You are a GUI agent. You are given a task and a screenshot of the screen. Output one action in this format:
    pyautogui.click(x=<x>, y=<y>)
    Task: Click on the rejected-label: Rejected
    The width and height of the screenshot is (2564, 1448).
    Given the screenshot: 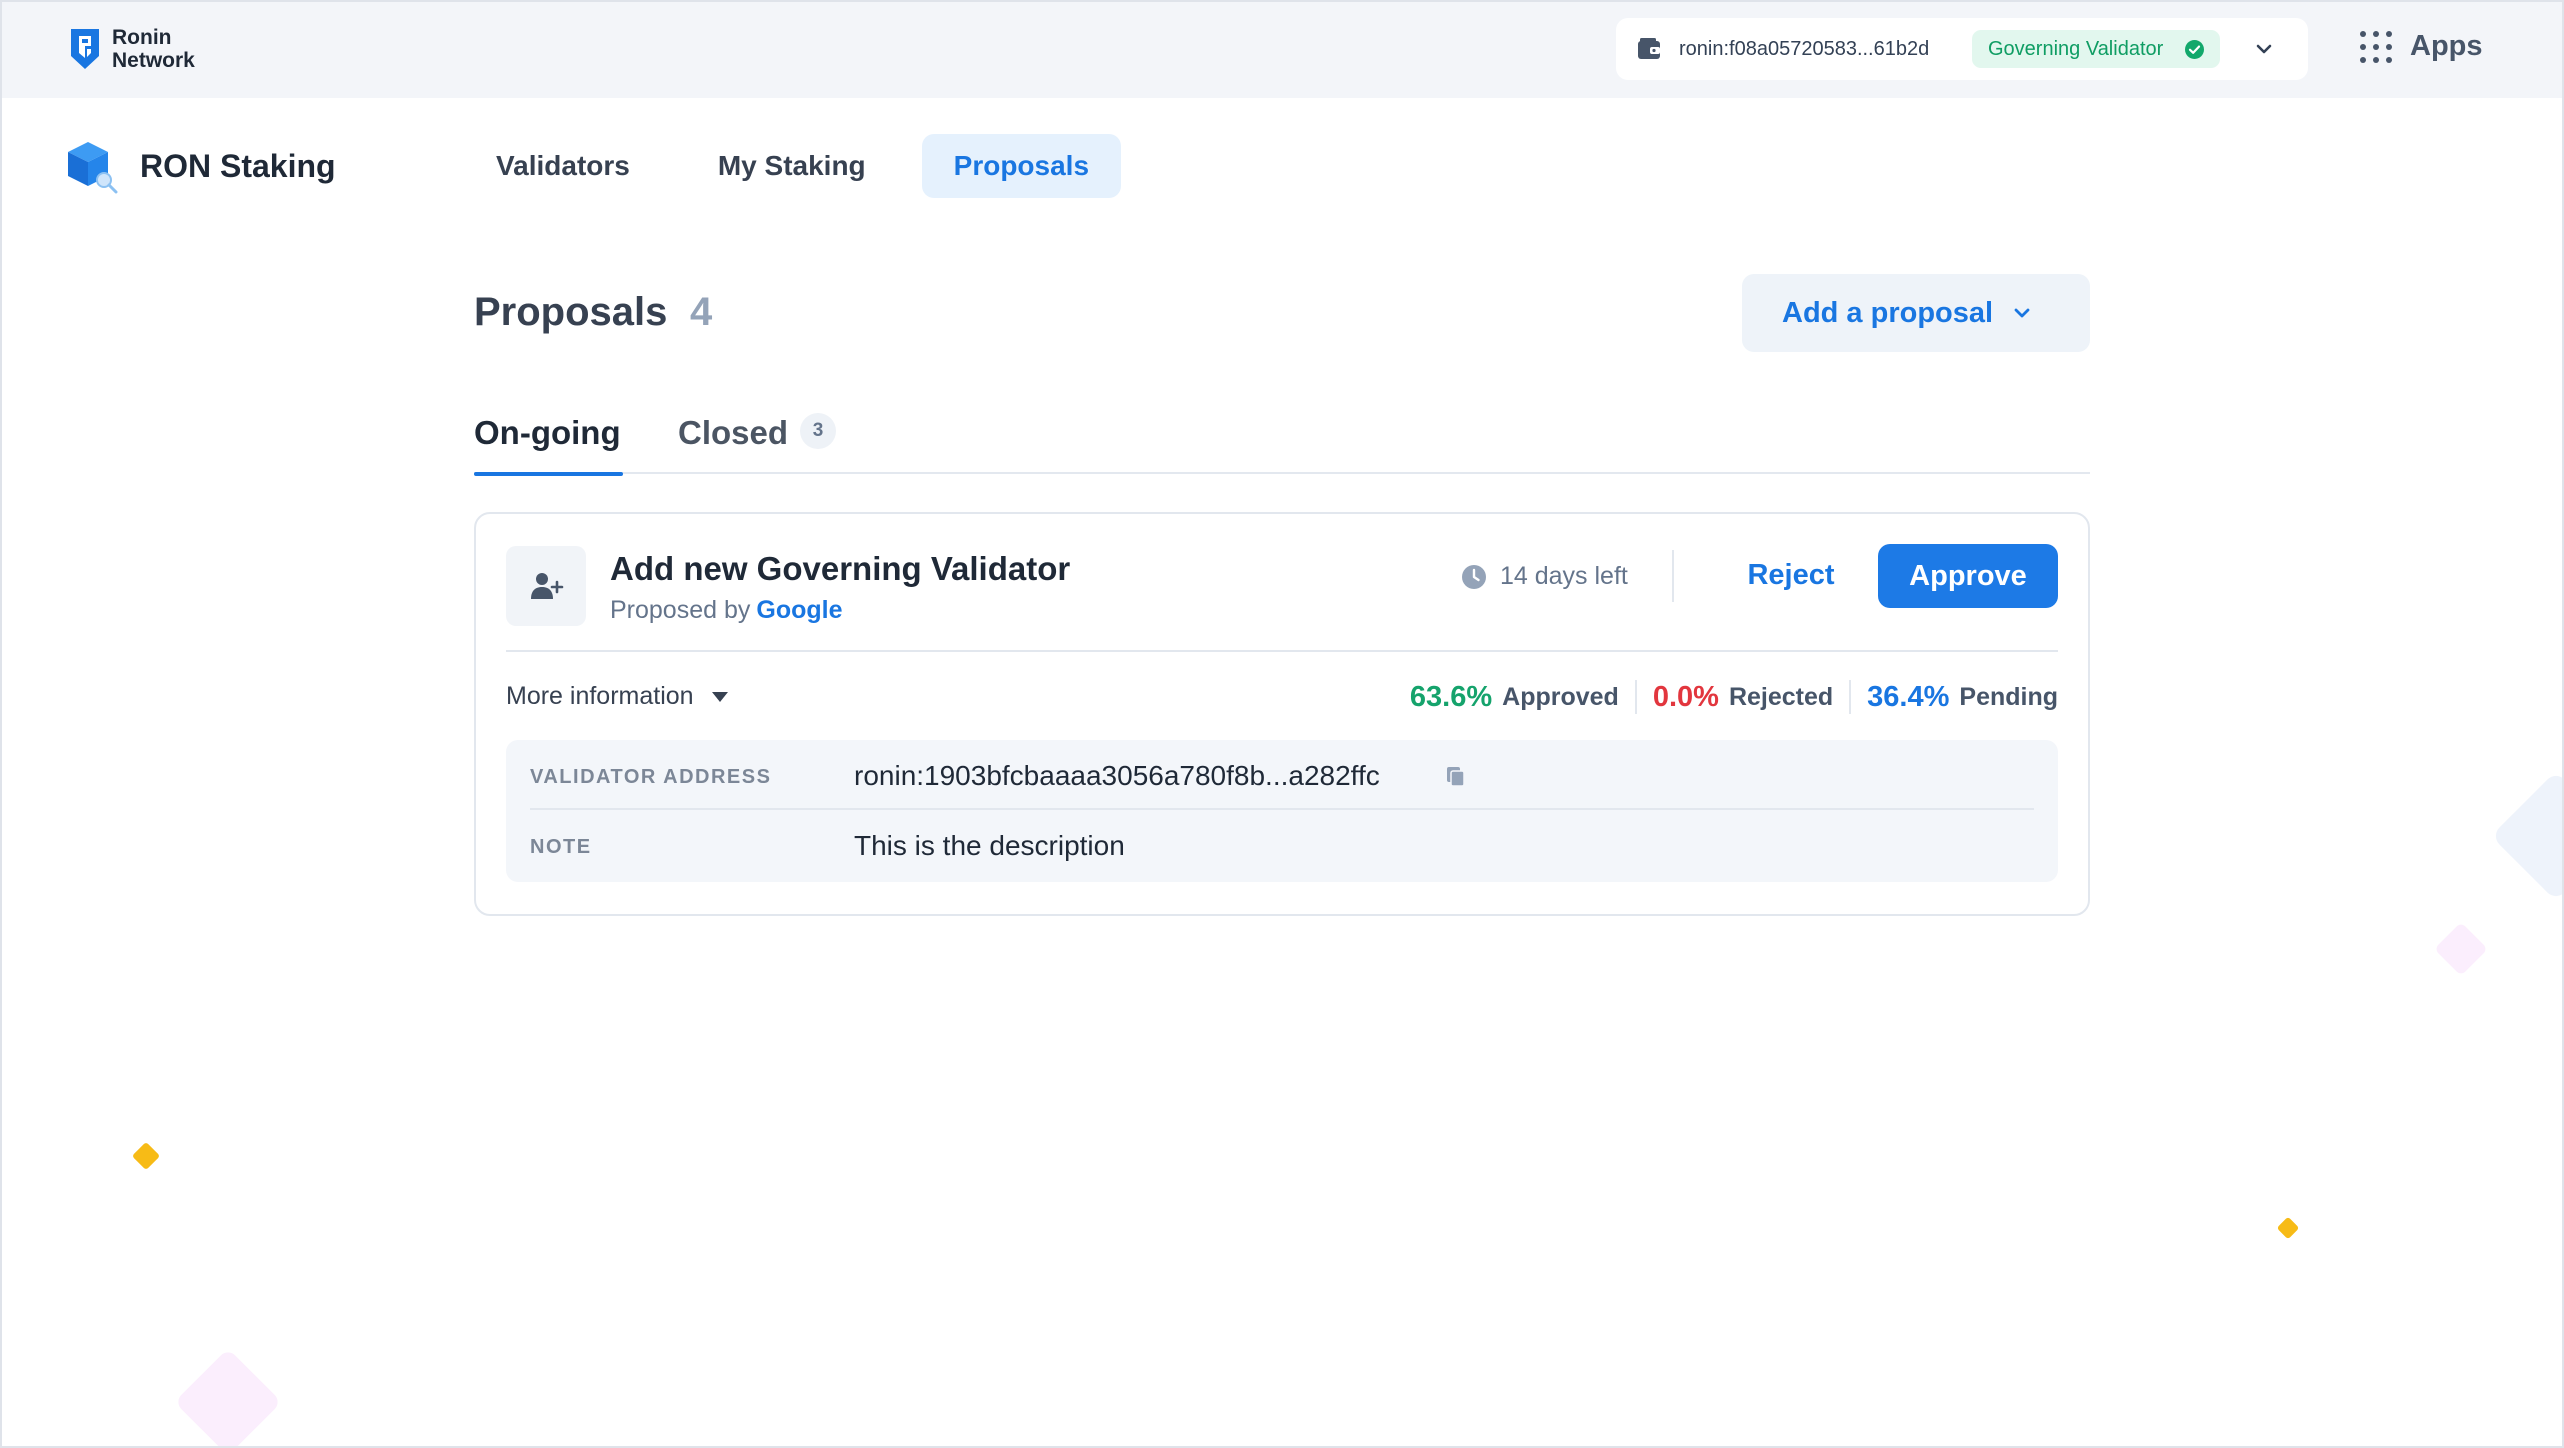 What is the action you would take?
    pyautogui.click(x=1781, y=696)
    